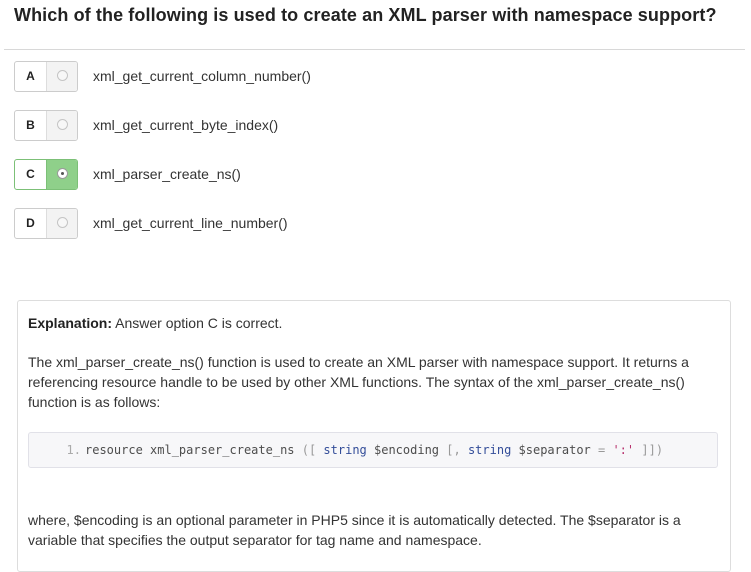 This screenshot has width=751, height=572. Describe the element at coordinates (199, 323) in the screenshot. I see `explanation-answer: Answer option C is correct.` at that location.